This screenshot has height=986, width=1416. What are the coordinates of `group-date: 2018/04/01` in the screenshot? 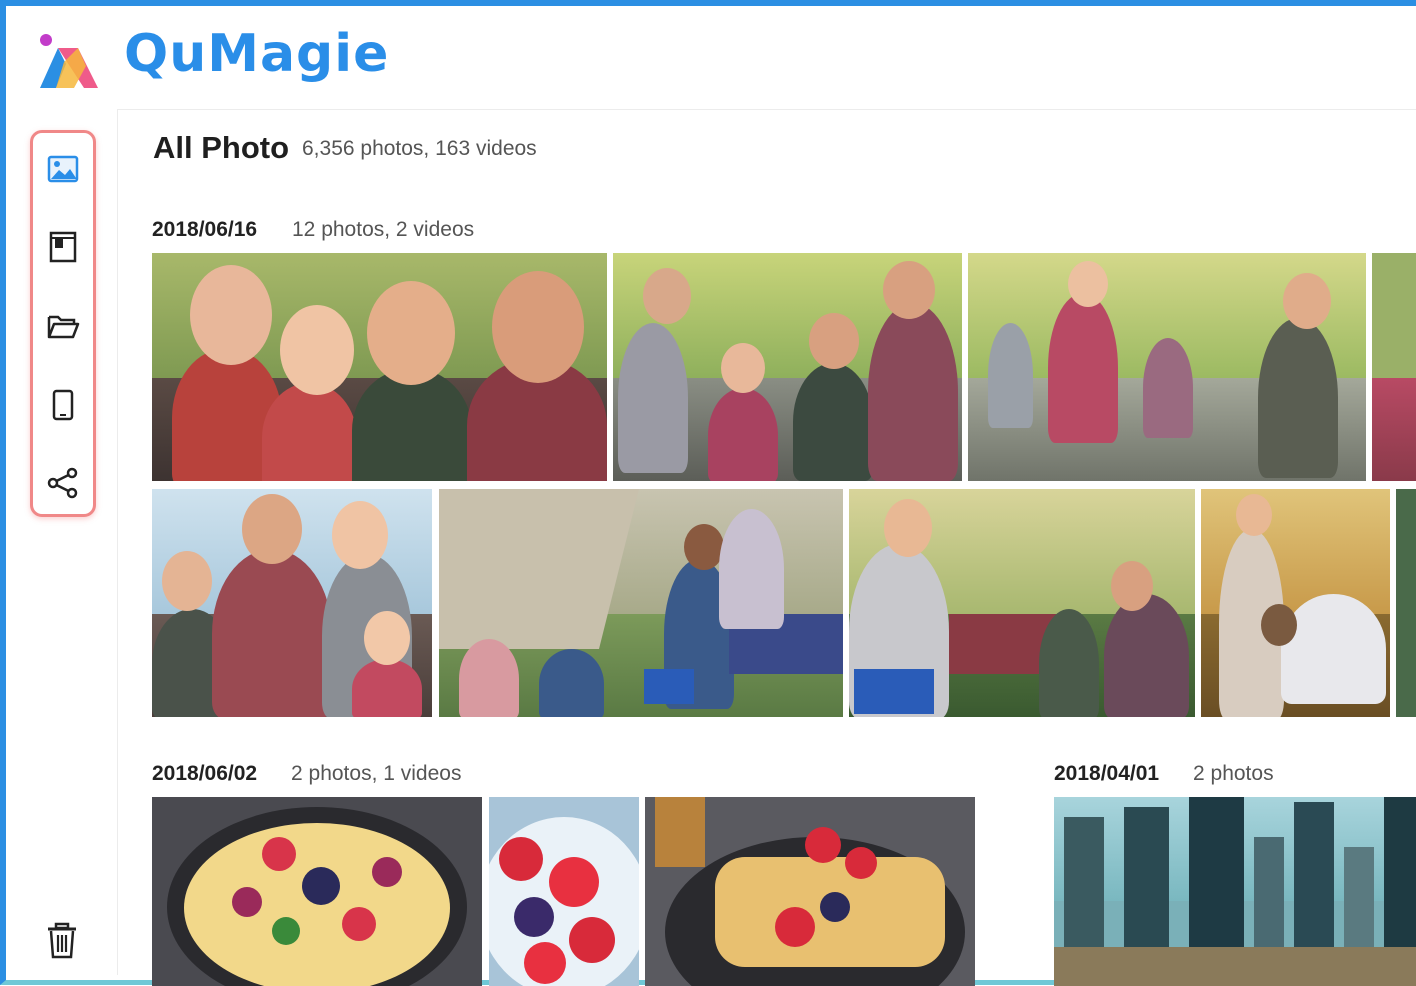 It's located at (1107, 773).